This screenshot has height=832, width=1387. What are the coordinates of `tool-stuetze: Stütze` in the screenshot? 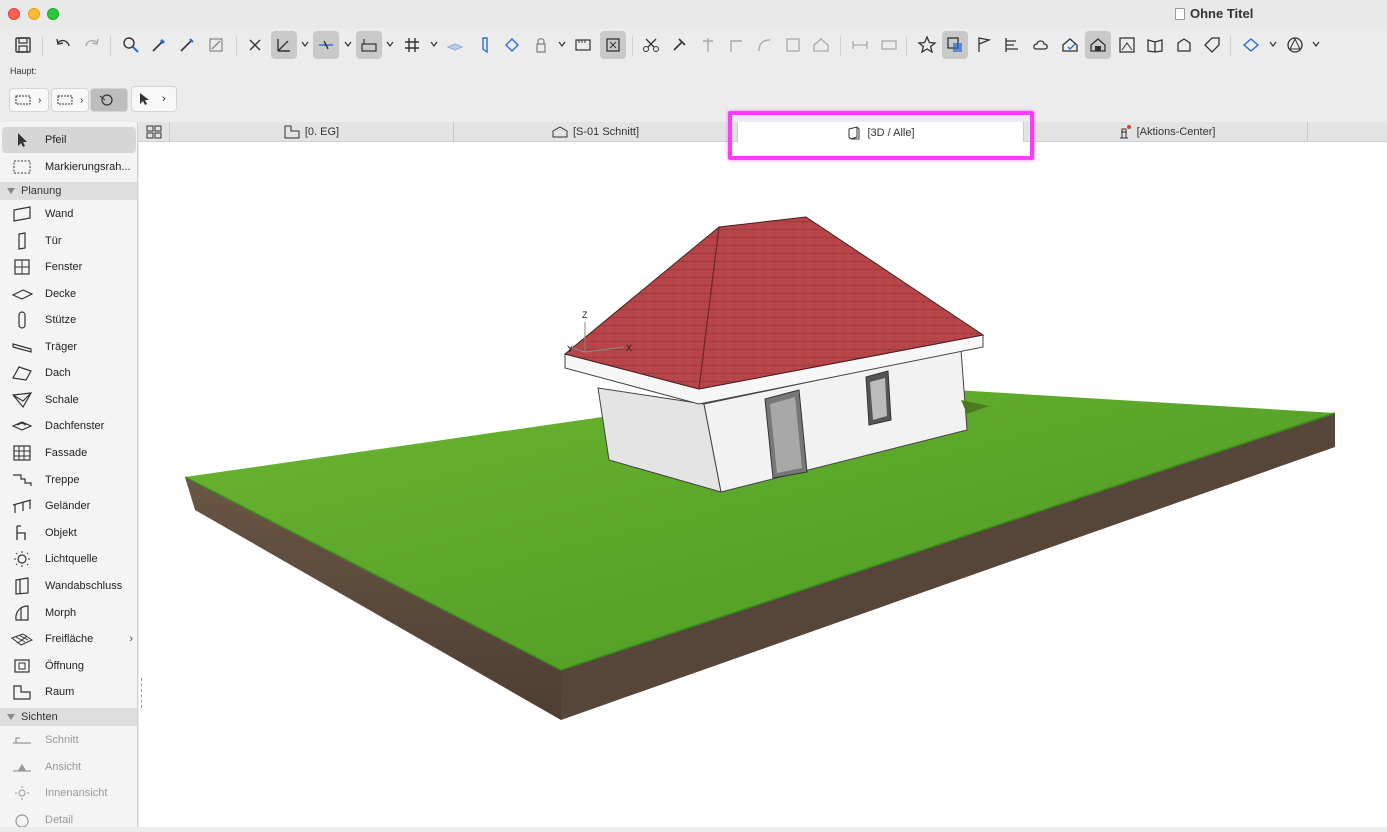 It's located at (68, 320).